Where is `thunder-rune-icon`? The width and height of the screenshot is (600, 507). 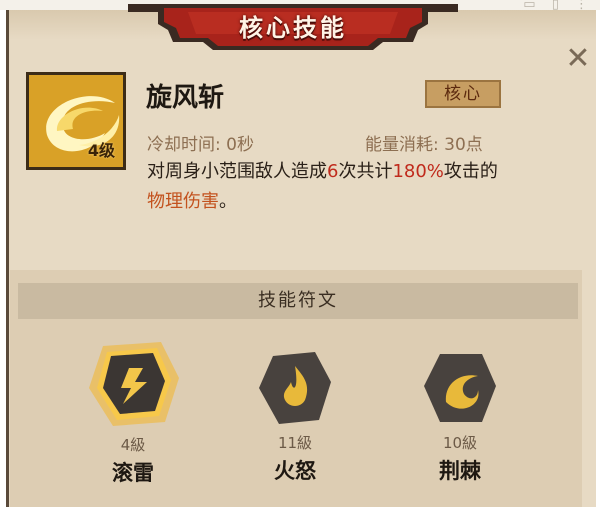 thunder-rune-icon is located at coordinates (134, 384).